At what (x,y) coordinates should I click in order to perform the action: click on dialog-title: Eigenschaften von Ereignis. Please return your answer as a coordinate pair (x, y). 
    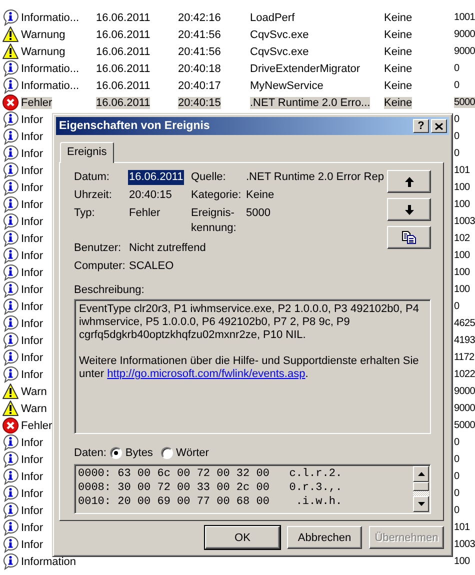
    Looking at the image, I should click on (135, 126).